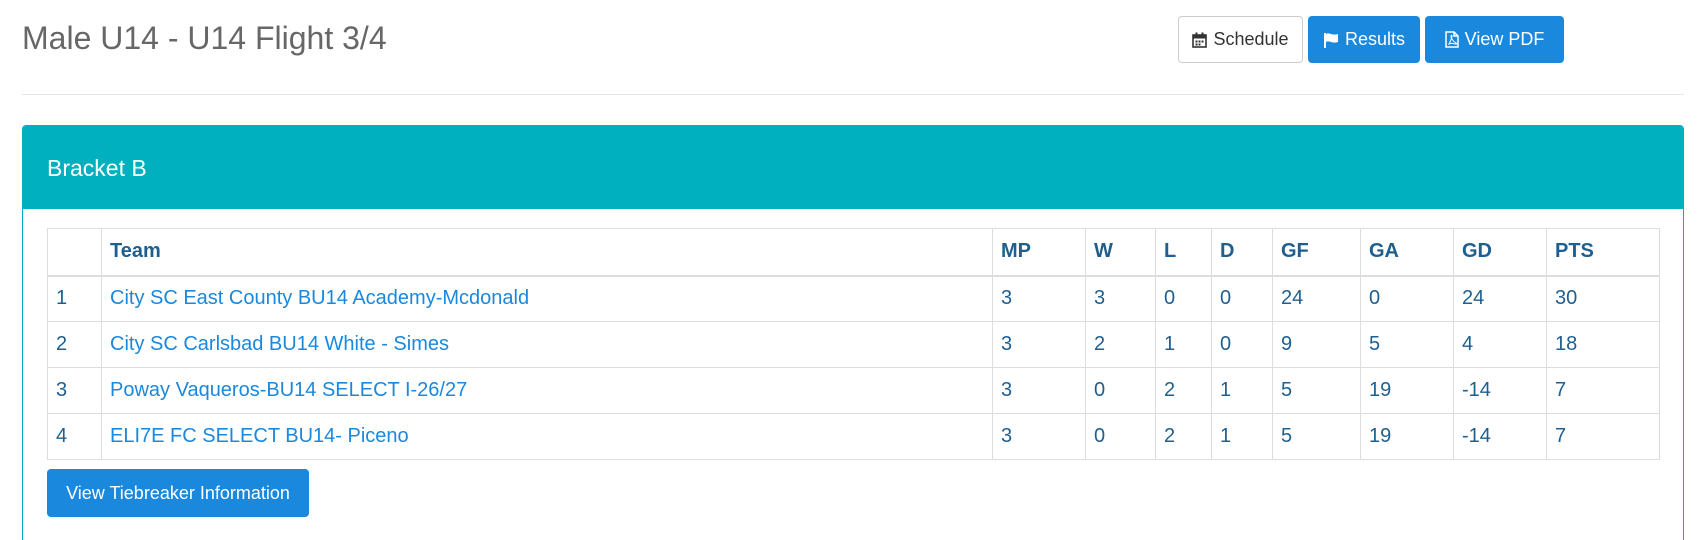 Image resolution: width=1701 pixels, height=540 pixels. I want to click on column-header-rank, so click(74, 252).